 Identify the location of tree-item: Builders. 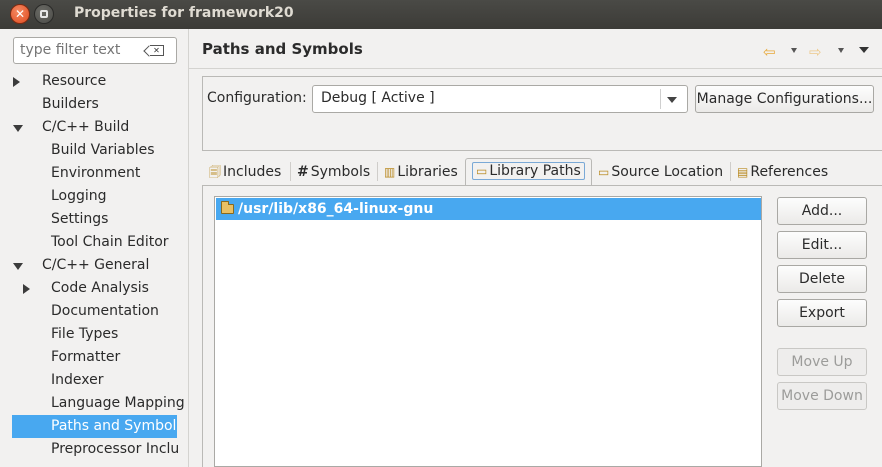
(94, 104).